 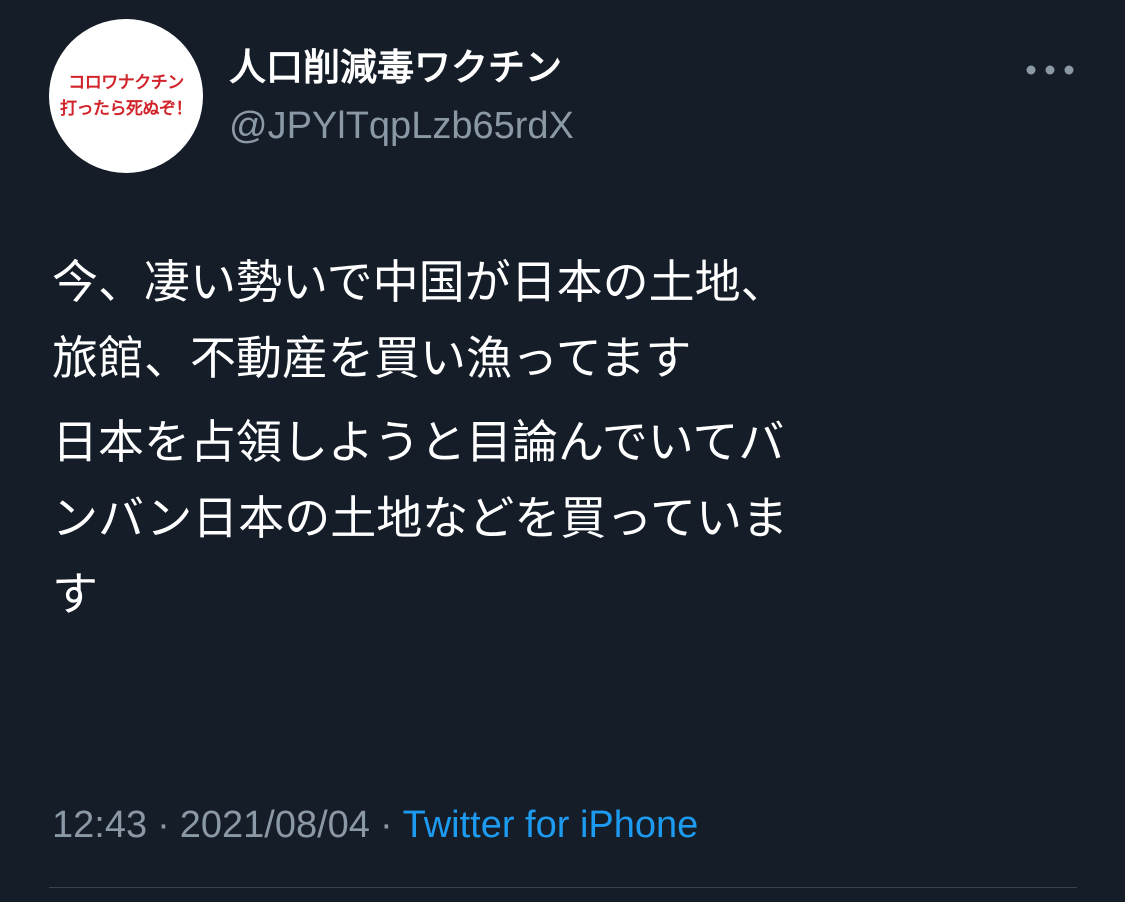 I want to click on tweet-paragraph: 今、凄い勢いで中国が日本の土地、 旅館、不動産を買い漁ってます, so click(x=552, y=320).